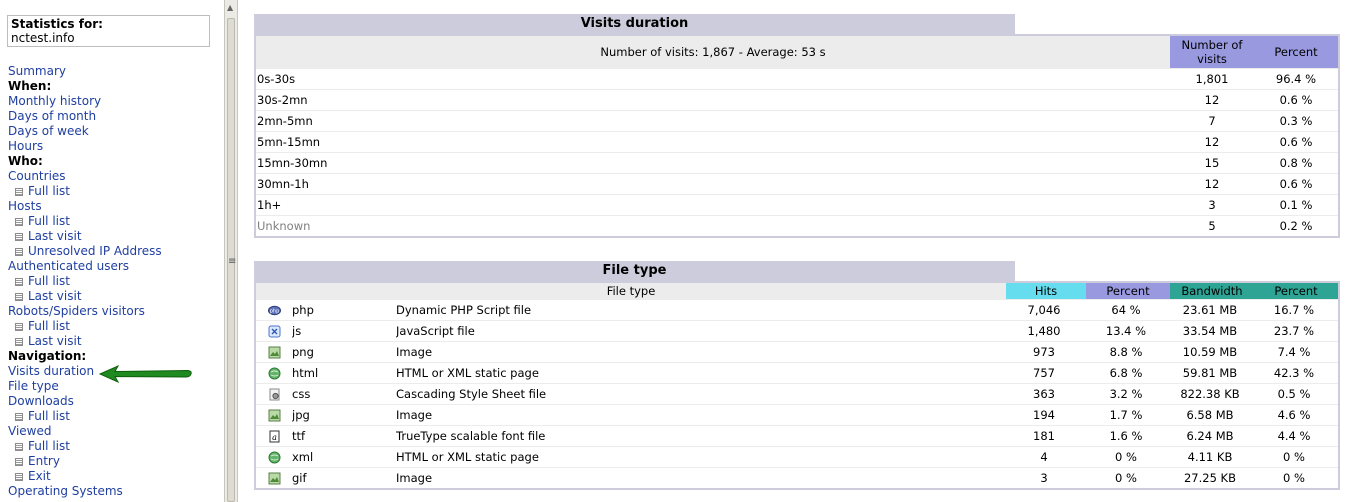 This screenshot has width=1347, height=502. What do you see at coordinates (26, 146) in the screenshot?
I see `menu-label: Hours` at bounding box center [26, 146].